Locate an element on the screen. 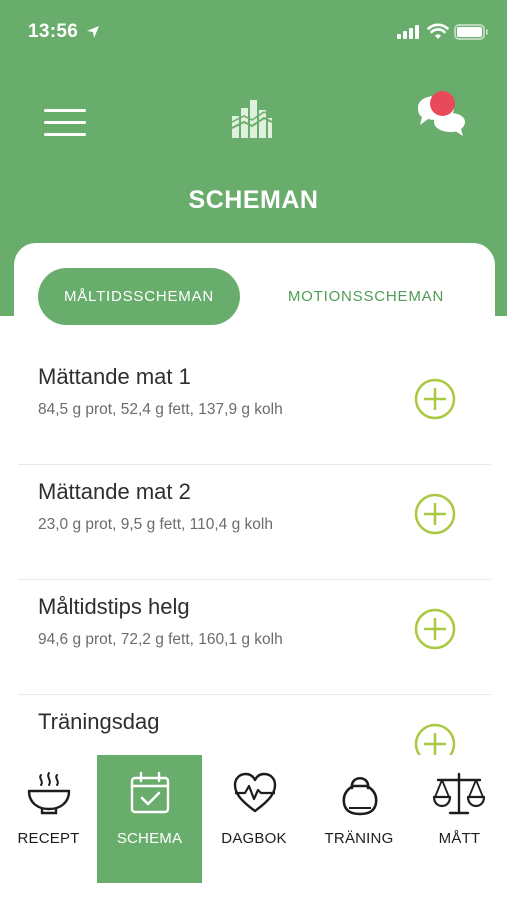 The height and width of the screenshot is (900, 507). wifi-icon is located at coordinates (438, 31).